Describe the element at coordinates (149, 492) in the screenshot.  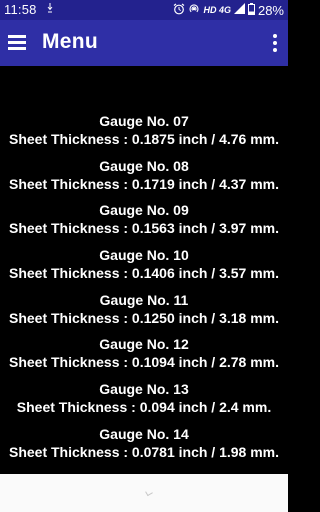
I see `chevron-icon` at that location.